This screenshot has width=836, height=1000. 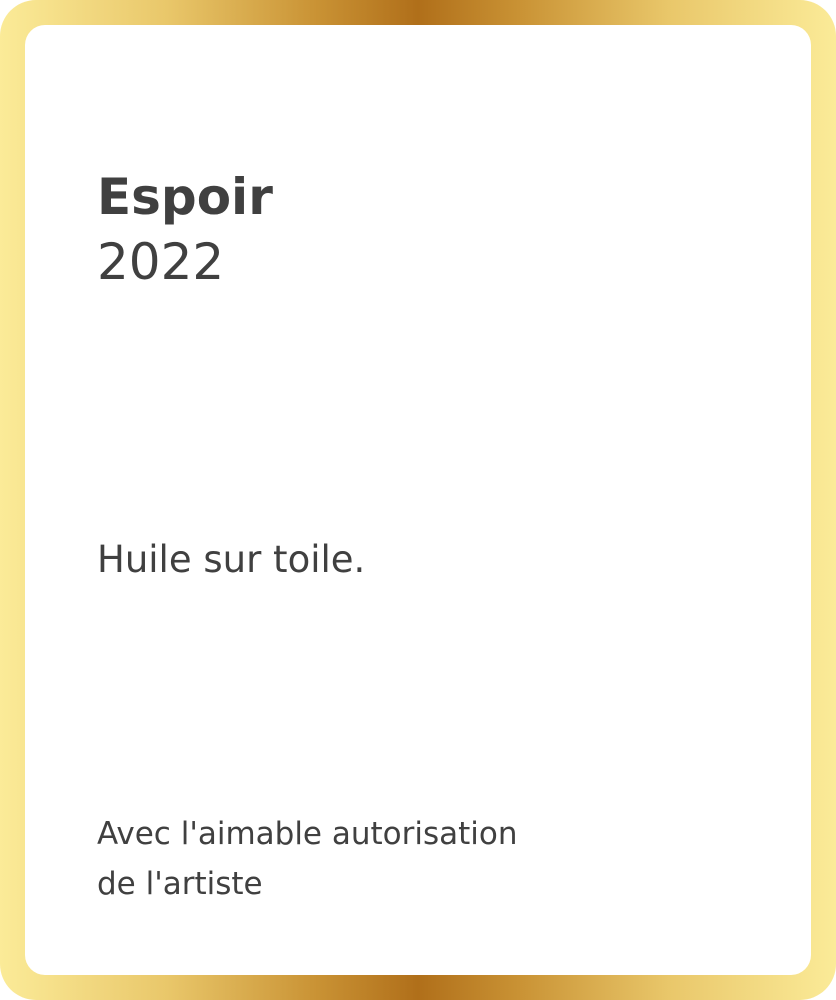 What do you see at coordinates (161, 262) in the screenshot?
I see `artwork-year: 2022` at bounding box center [161, 262].